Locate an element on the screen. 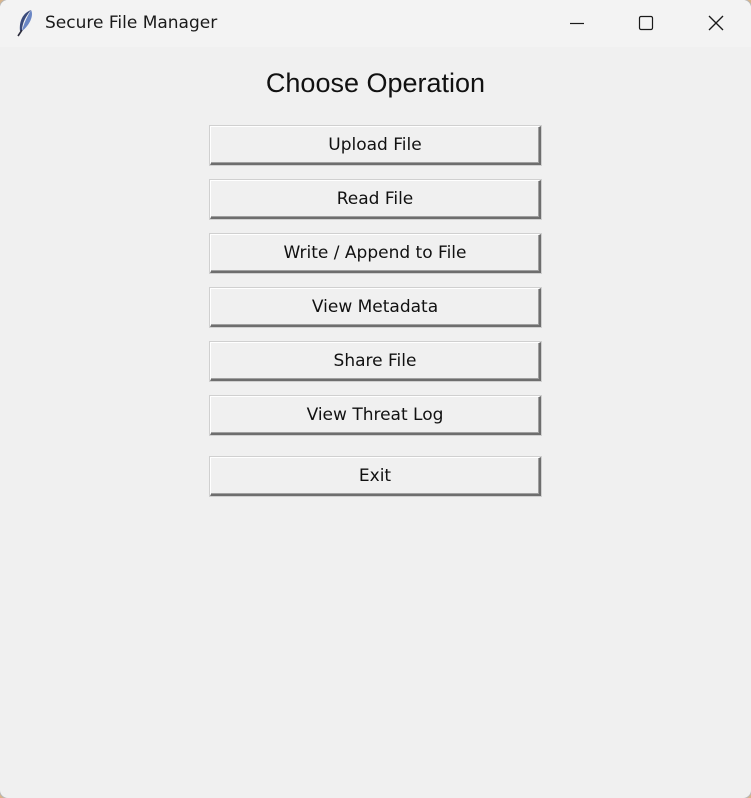  title-bar: Secure File Manager is located at coordinates (375, 23).